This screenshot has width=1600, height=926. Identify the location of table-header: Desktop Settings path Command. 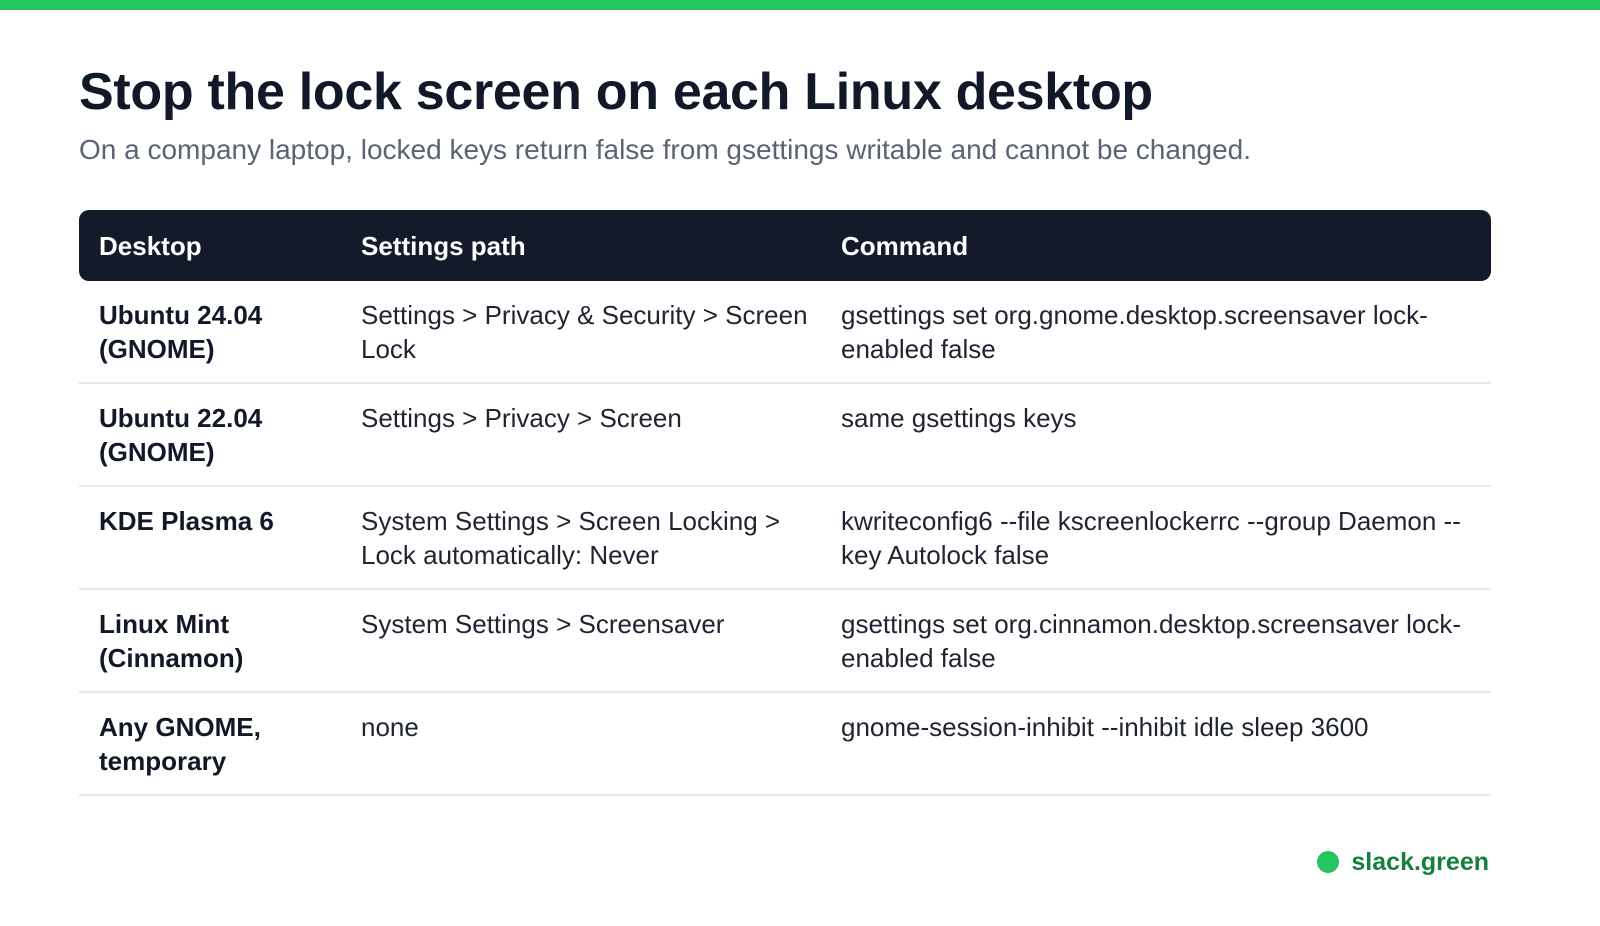
(785, 245).